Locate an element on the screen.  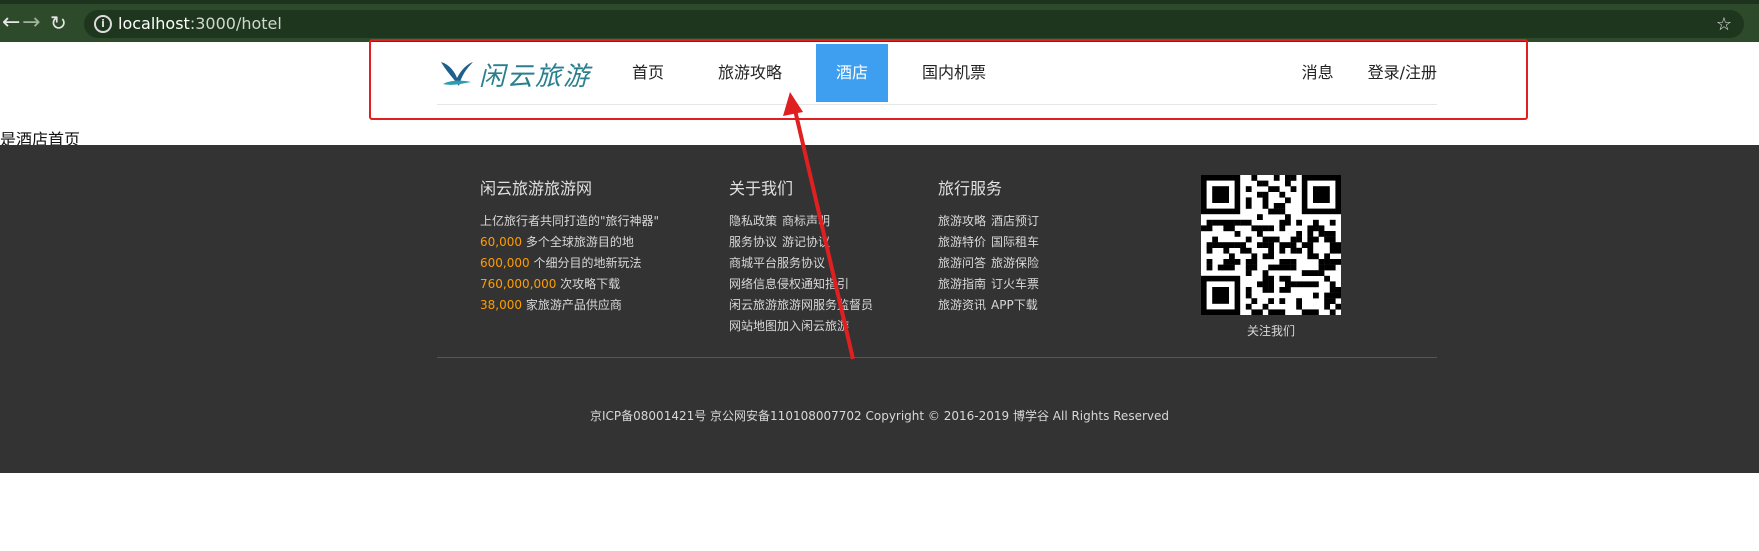
footer-link: 旅游保险 is located at coordinates (1015, 263).